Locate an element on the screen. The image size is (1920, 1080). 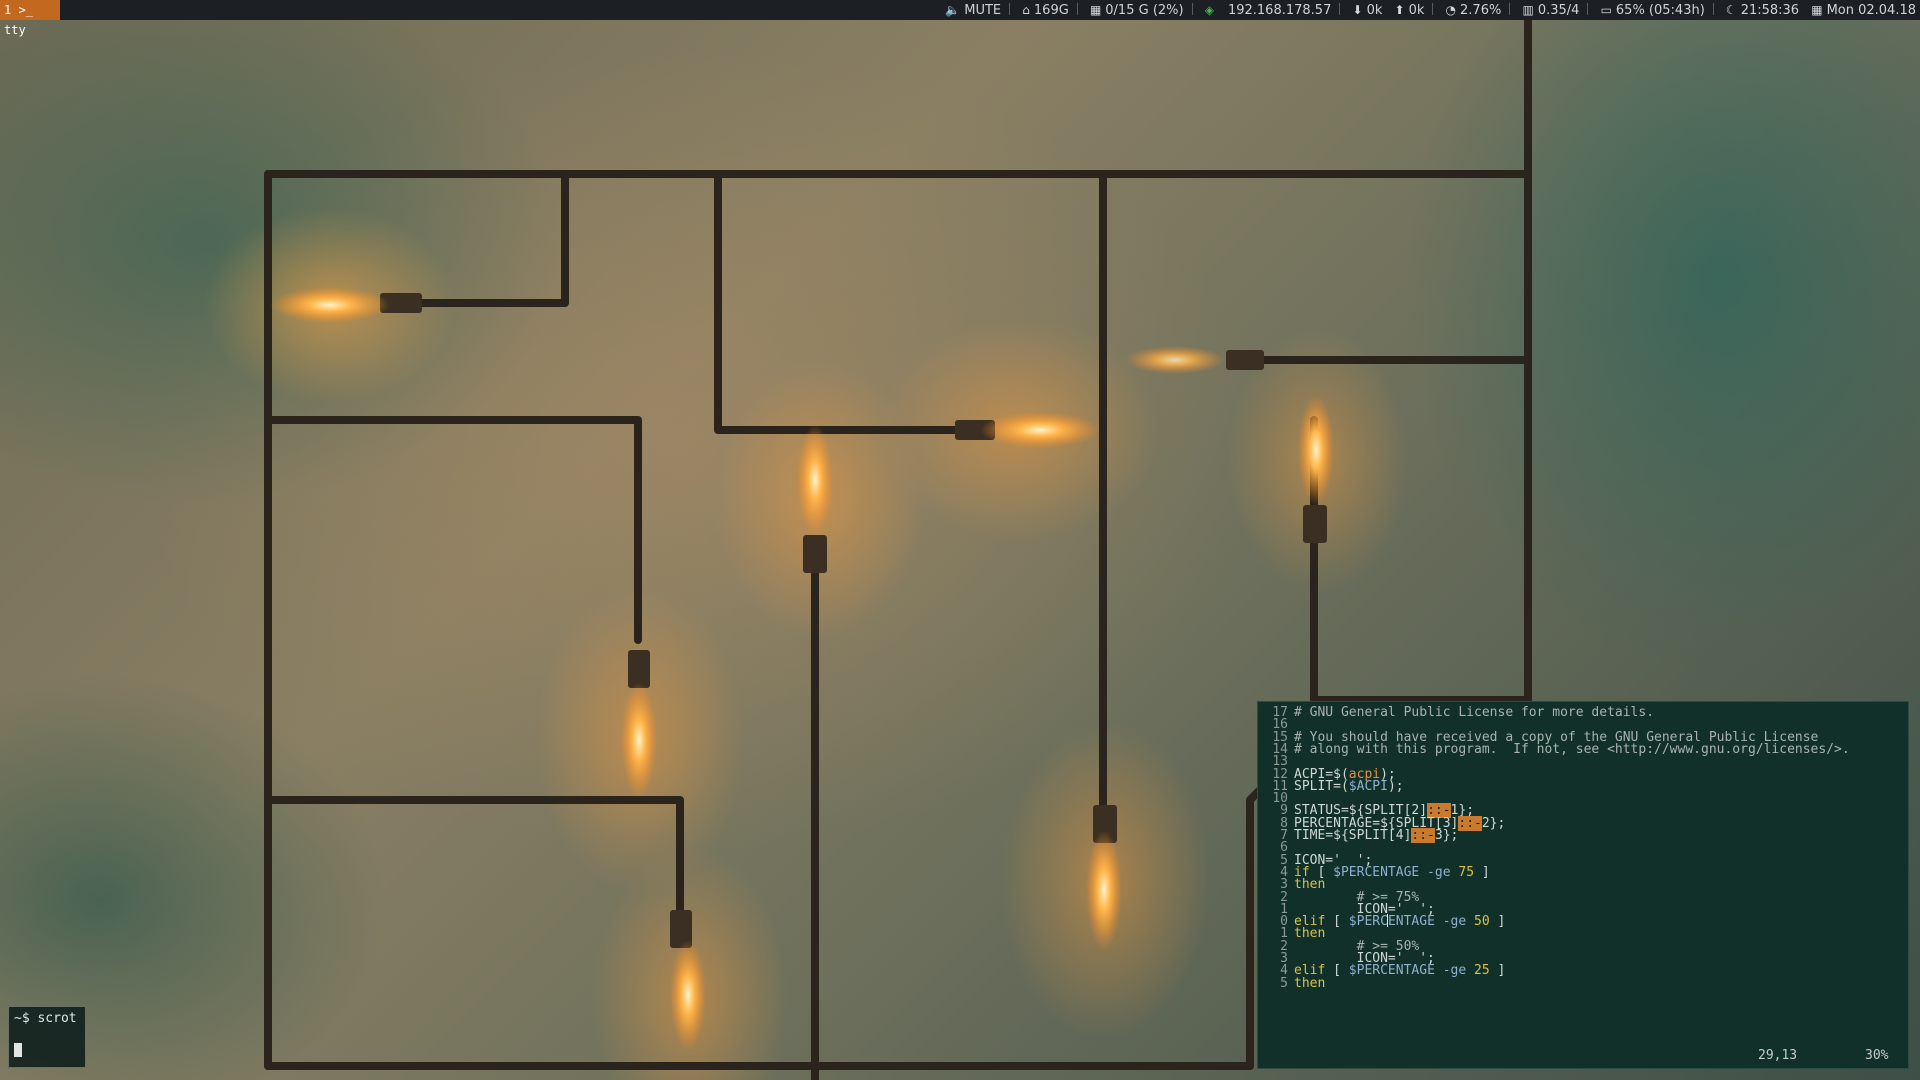
scroll-percentage: 30% is located at coordinates (1877, 1055).